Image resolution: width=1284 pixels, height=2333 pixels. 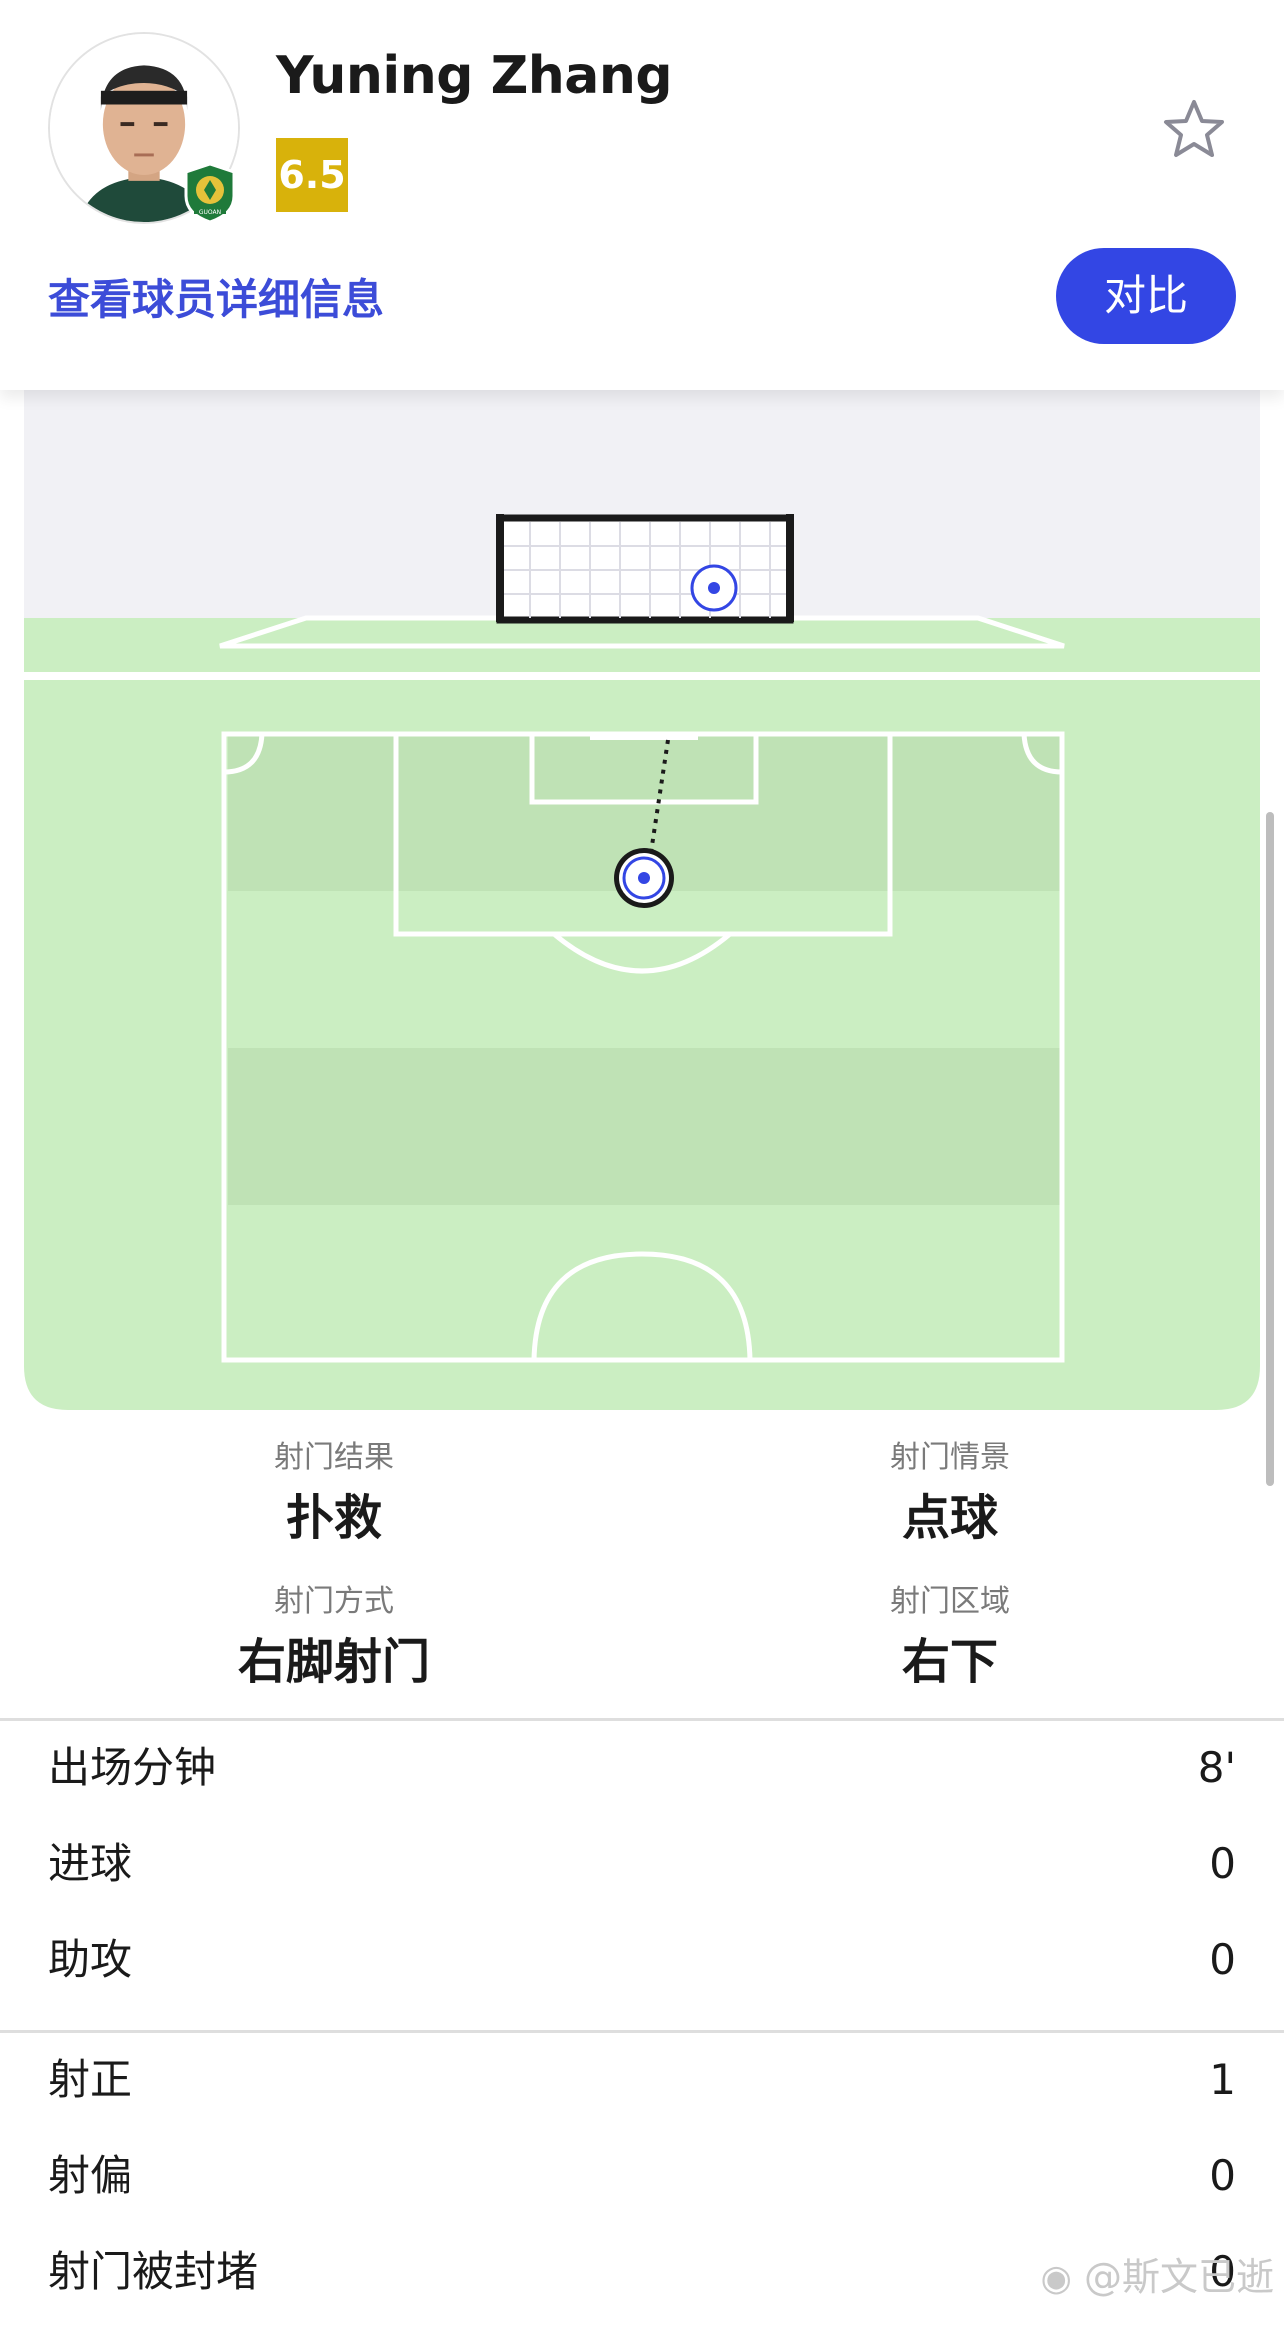 I want to click on shot-zone-cell: 射门区域 右下, so click(x=950, y=1634).